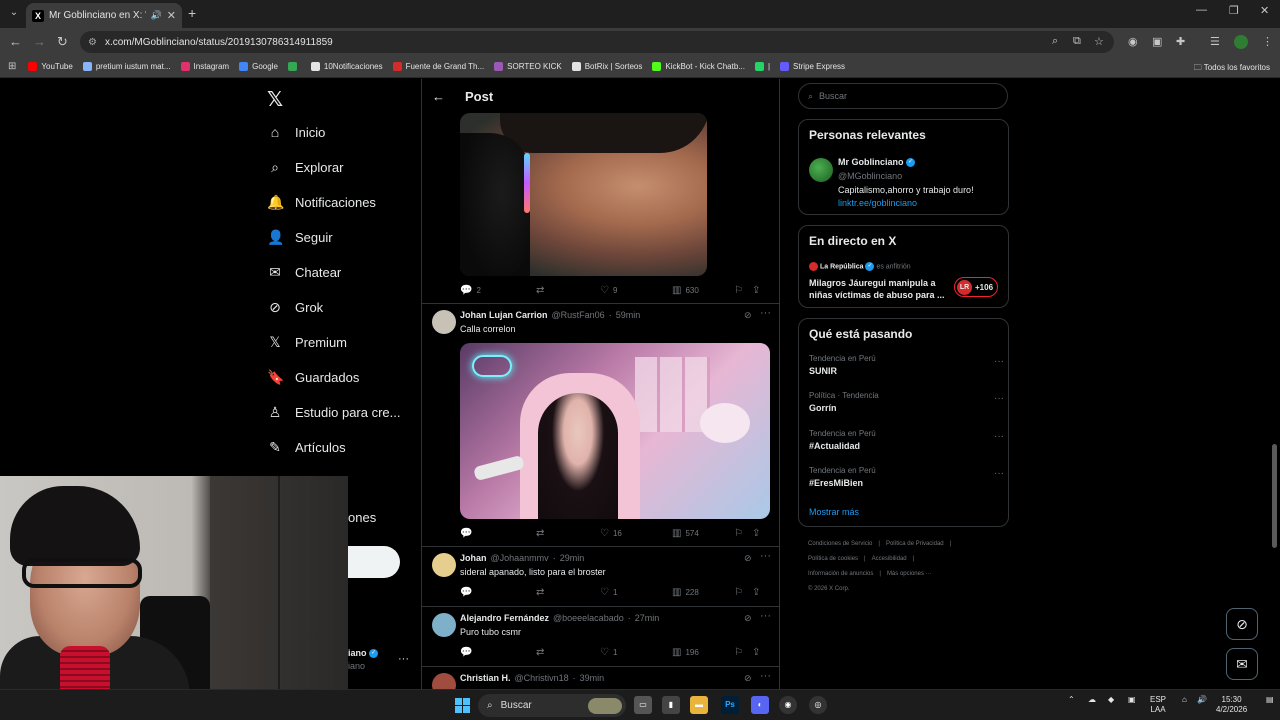 This screenshot has height=720, width=1280. What do you see at coordinates (1242, 624) in the screenshot?
I see `grok-fab-icon: ⊘` at bounding box center [1242, 624].